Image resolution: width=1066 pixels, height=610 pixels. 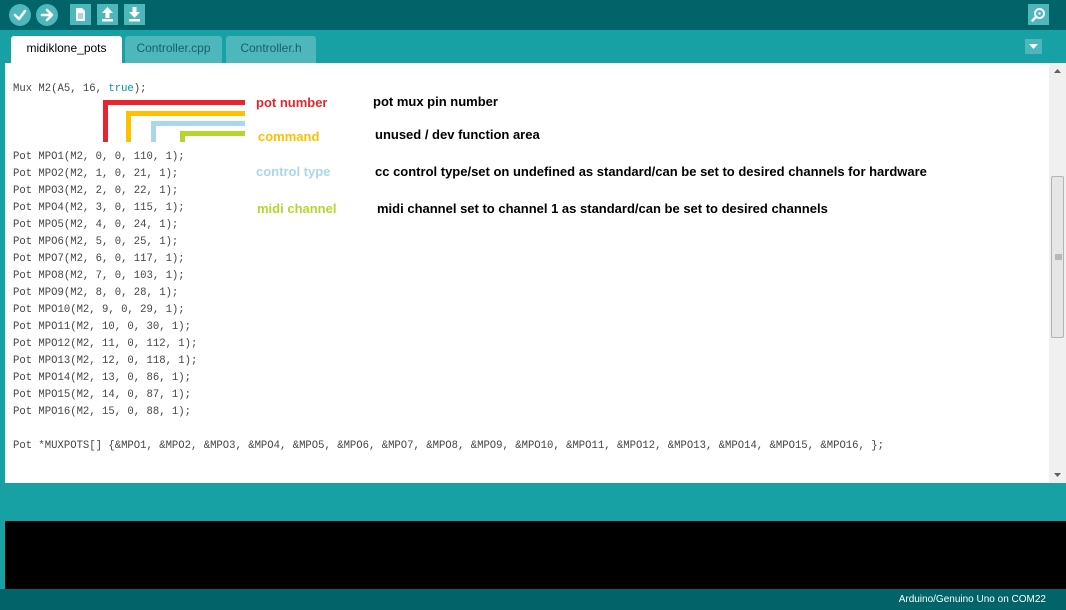 I want to click on code-line-pot: Pot MPO14(M2, 13, 0, 86, 1);, so click(x=102, y=378).